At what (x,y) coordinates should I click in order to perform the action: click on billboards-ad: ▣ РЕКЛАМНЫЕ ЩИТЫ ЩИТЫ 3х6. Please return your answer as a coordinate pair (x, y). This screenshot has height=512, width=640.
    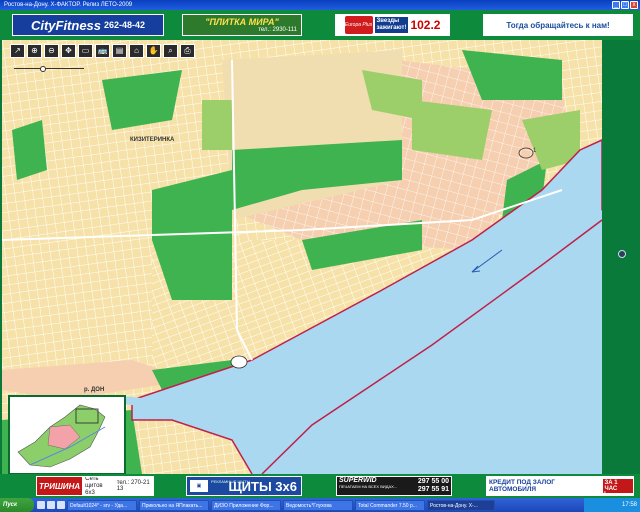
    Looking at the image, I should click on (244, 486).